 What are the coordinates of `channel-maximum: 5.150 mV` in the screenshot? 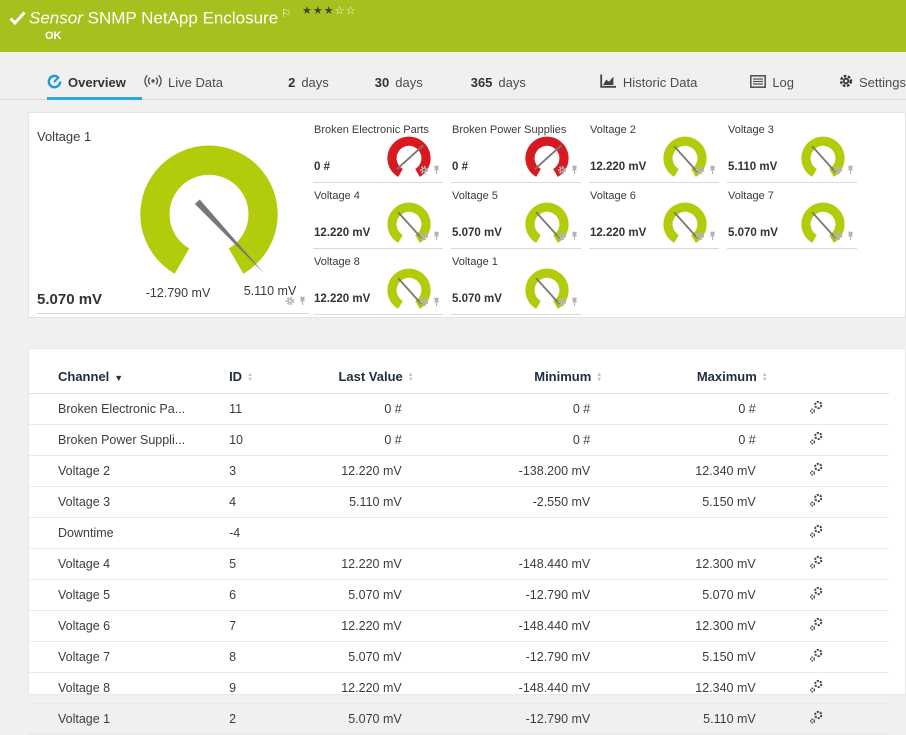 It's located at (691, 502).